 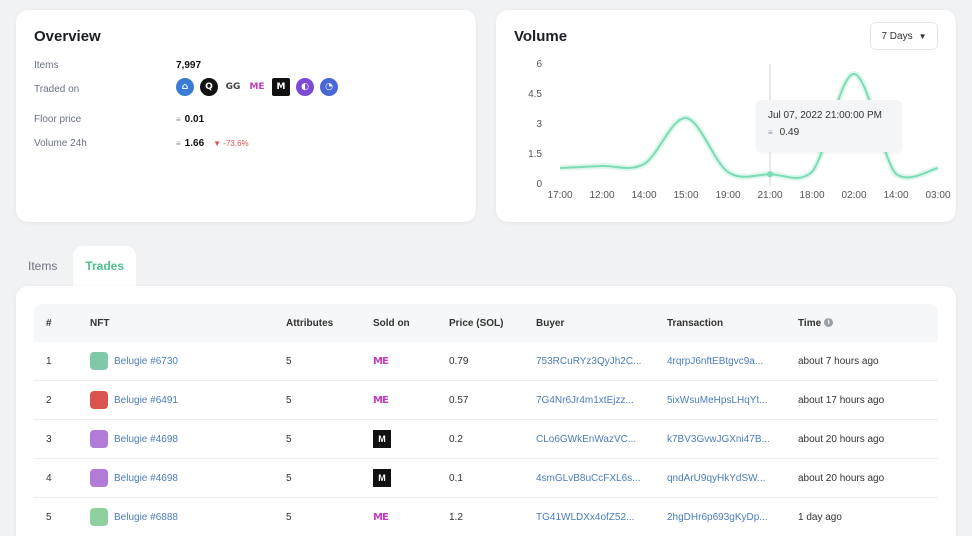 I want to click on row-index: 5, so click(x=49, y=517).